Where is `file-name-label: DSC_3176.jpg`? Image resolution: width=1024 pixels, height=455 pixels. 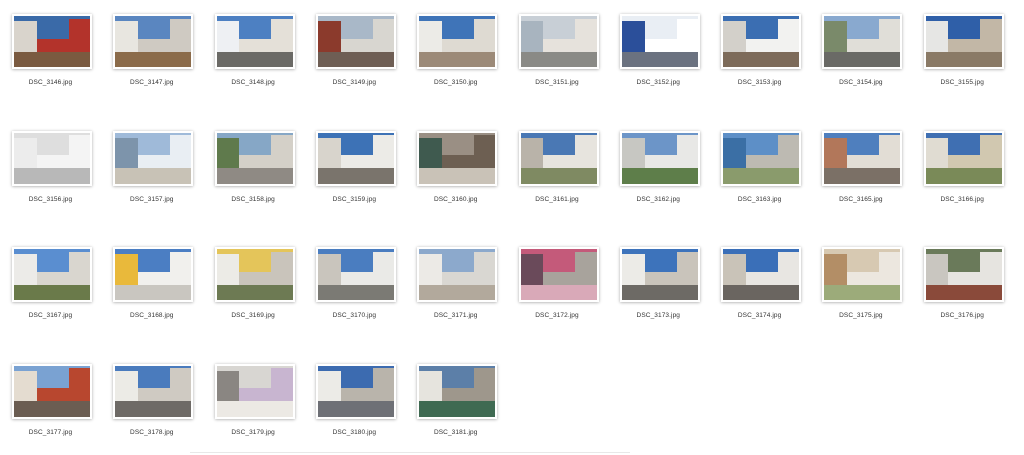 file-name-label: DSC_3176.jpg is located at coordinates (962, 315).